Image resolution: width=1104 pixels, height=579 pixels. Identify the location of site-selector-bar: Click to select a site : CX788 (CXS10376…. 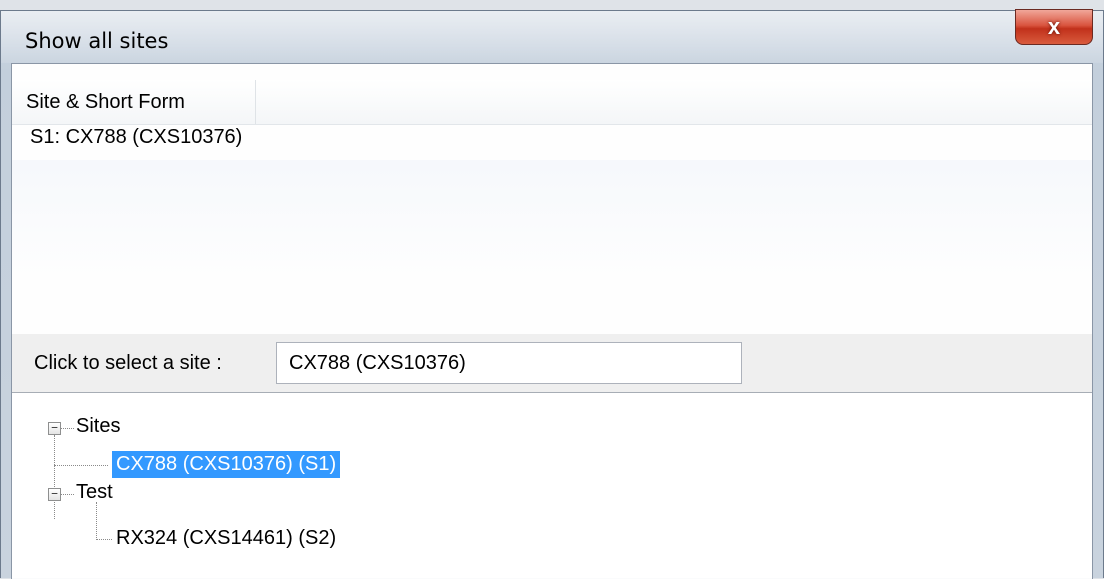
(552, 363).